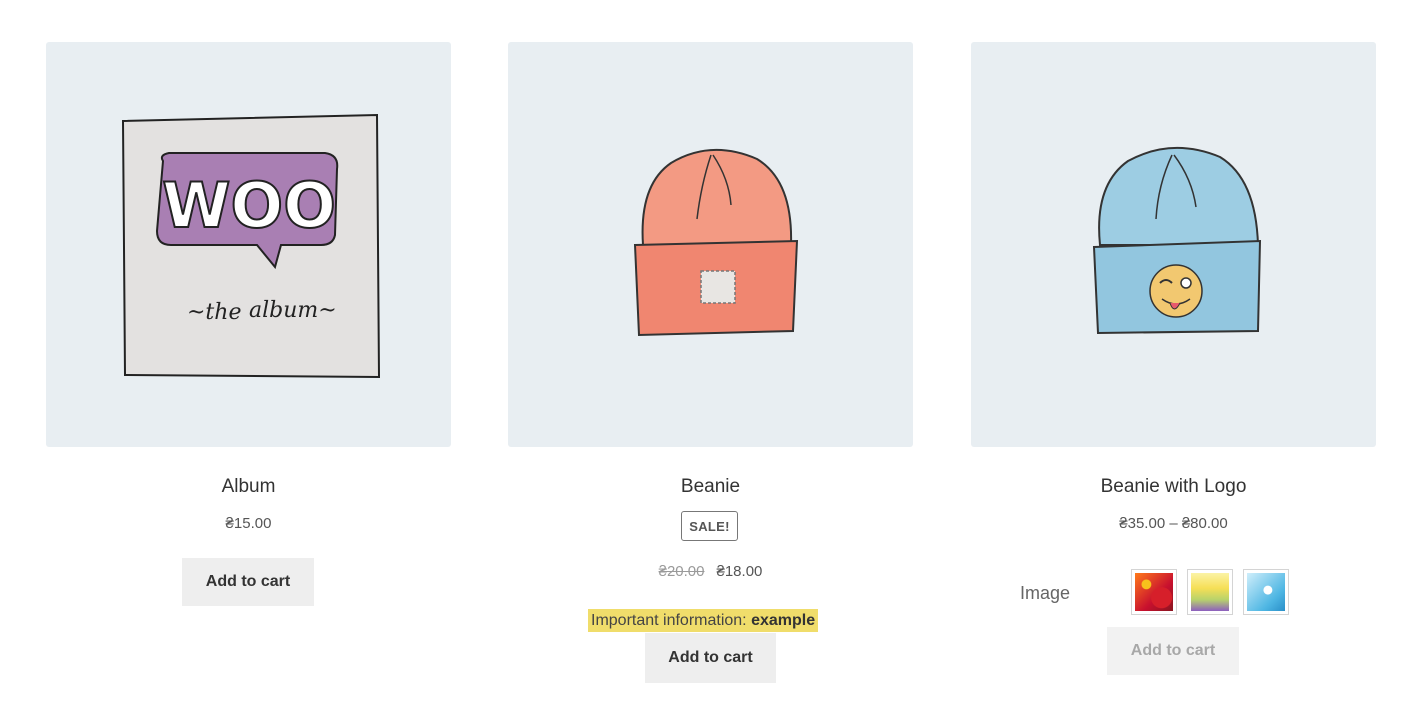  What do you see at coordinates (669, 620) in the screenshot?
I see `info-label: Important information:` at bounding box center [669, 620].